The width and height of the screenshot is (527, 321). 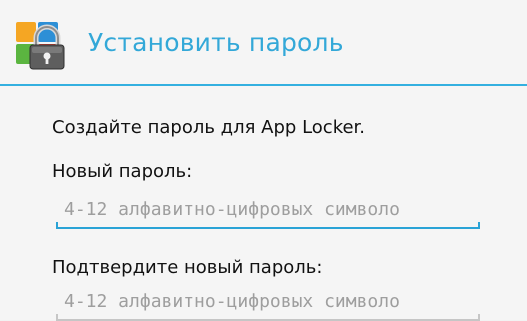 What do you see at coordinates (45, 46) in the screenshot?
I see `app-locker-padlock-icon` at bounding box center [45, 46].